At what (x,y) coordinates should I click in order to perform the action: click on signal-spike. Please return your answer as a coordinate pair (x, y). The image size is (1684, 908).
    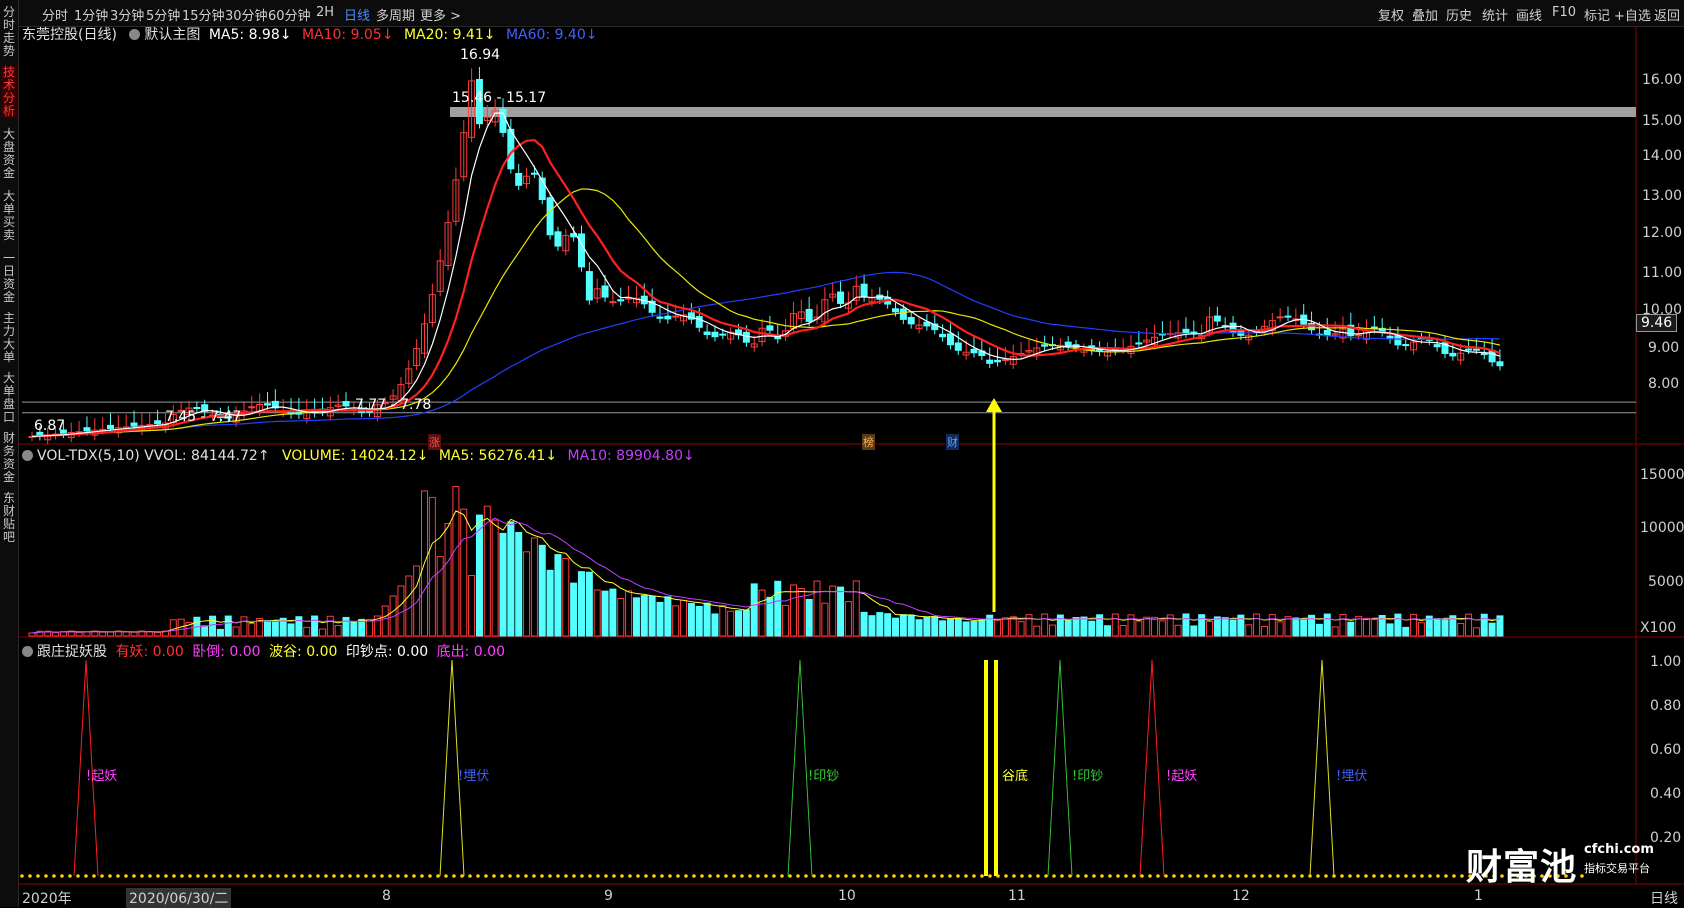
    Looking at the image, I should click on (1152, 768).